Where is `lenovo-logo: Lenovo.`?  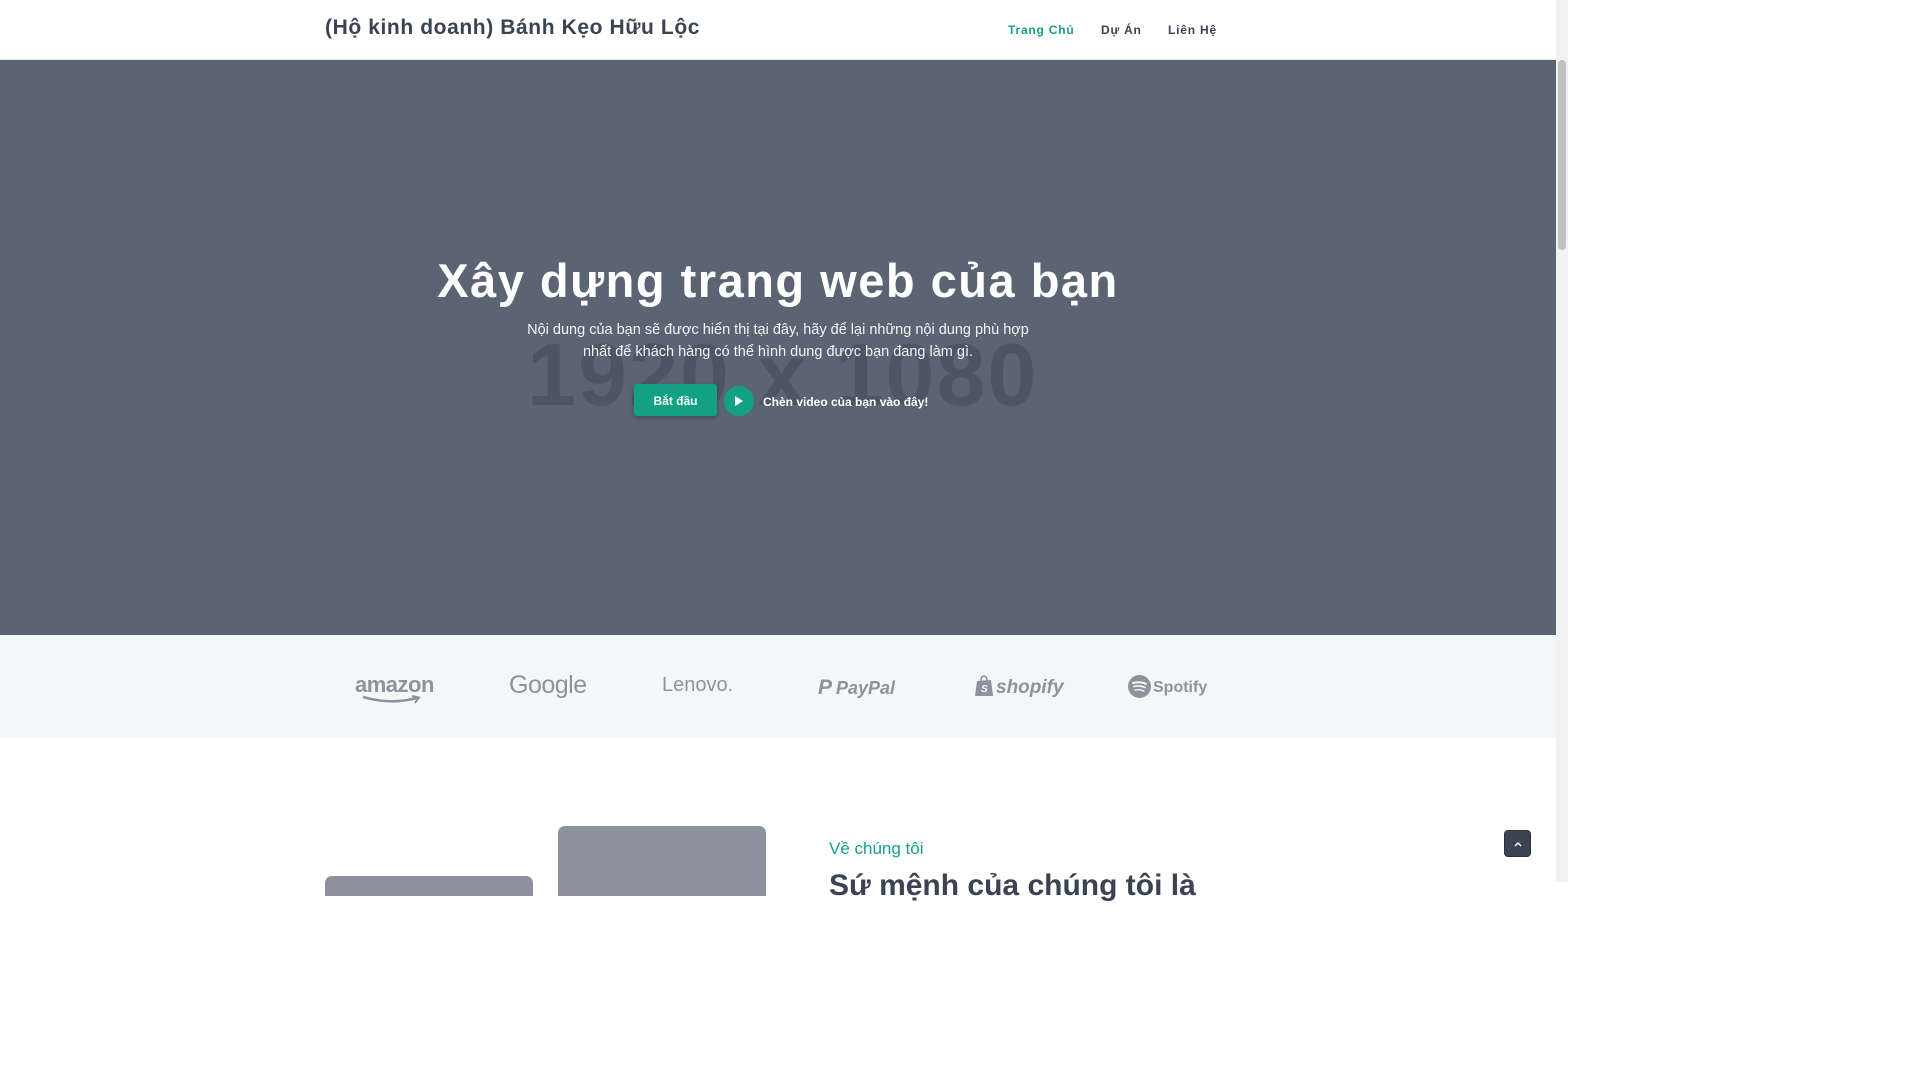 lenovo-logo: Lenovo. is located at coordinates (697, 688).